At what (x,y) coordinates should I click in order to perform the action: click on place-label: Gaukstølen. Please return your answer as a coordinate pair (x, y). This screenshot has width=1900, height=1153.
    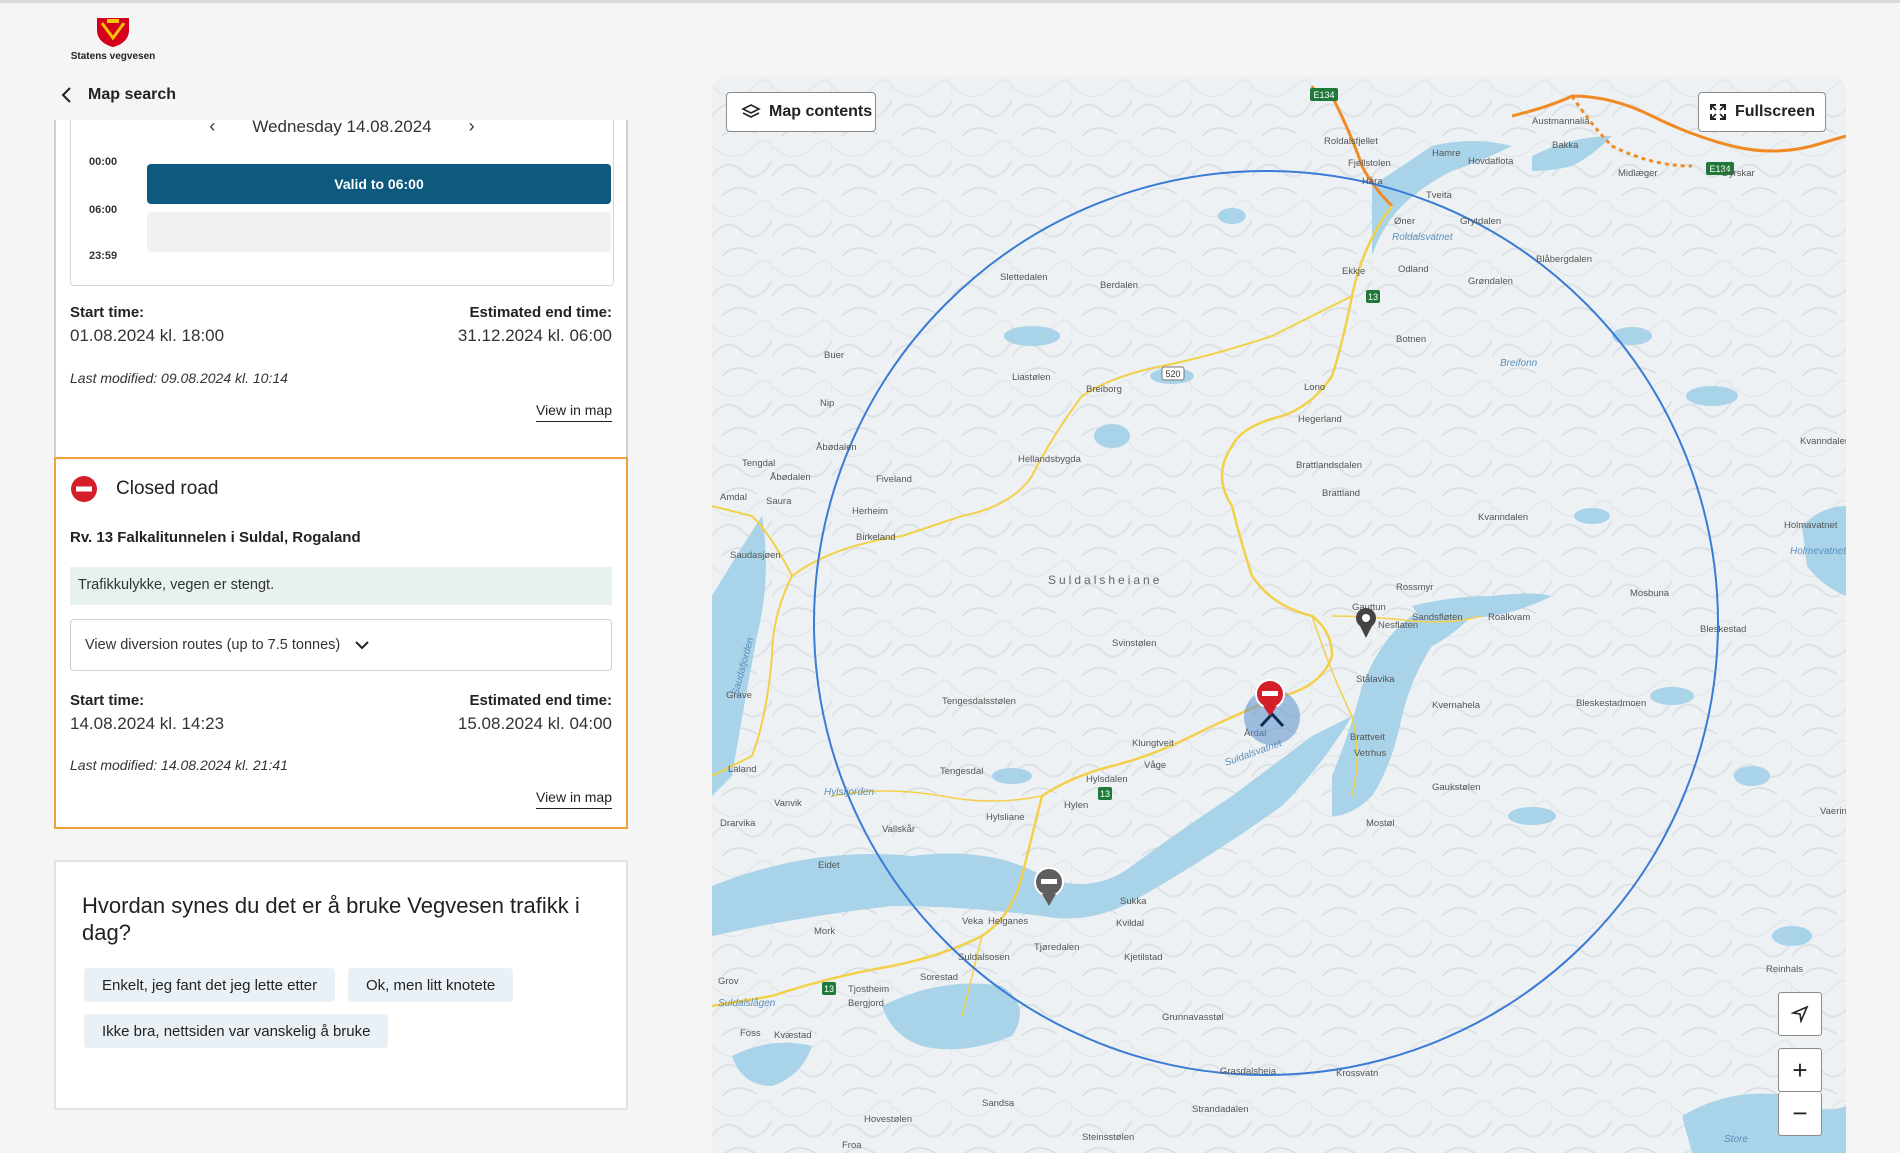
    Looking at the image, I should click on (1456, 787).